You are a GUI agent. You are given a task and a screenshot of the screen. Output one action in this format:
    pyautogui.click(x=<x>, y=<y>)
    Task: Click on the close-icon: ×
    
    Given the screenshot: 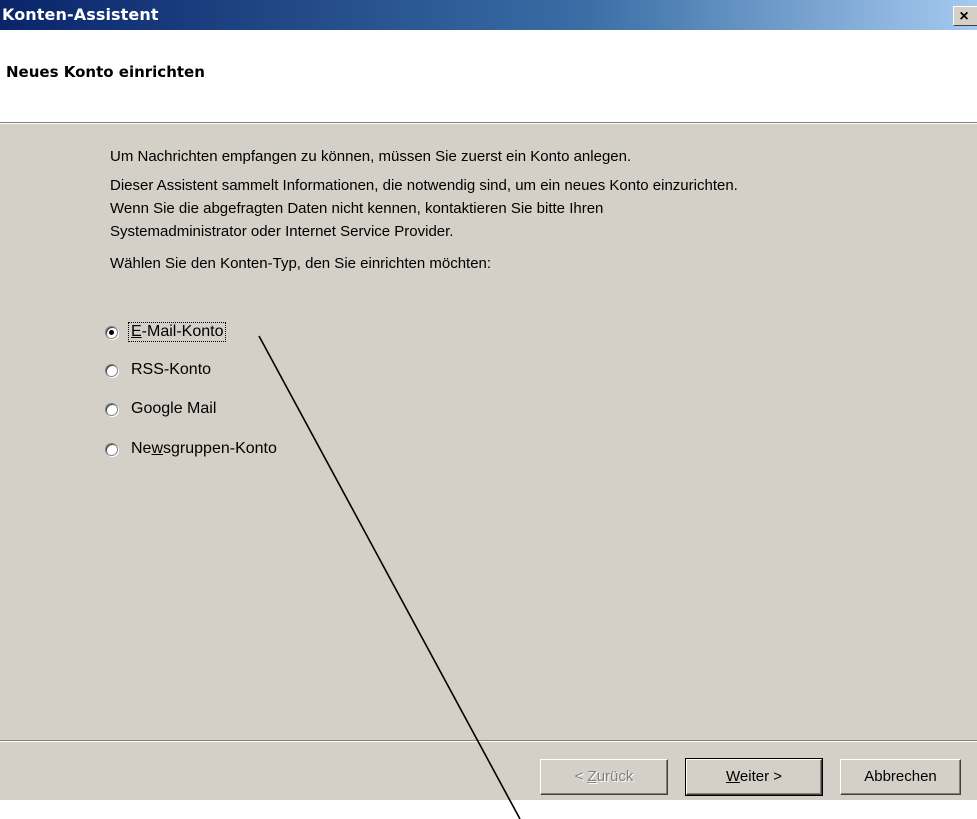 What is the action you would take?
    pyautogui.click(x=964, y=16)
    